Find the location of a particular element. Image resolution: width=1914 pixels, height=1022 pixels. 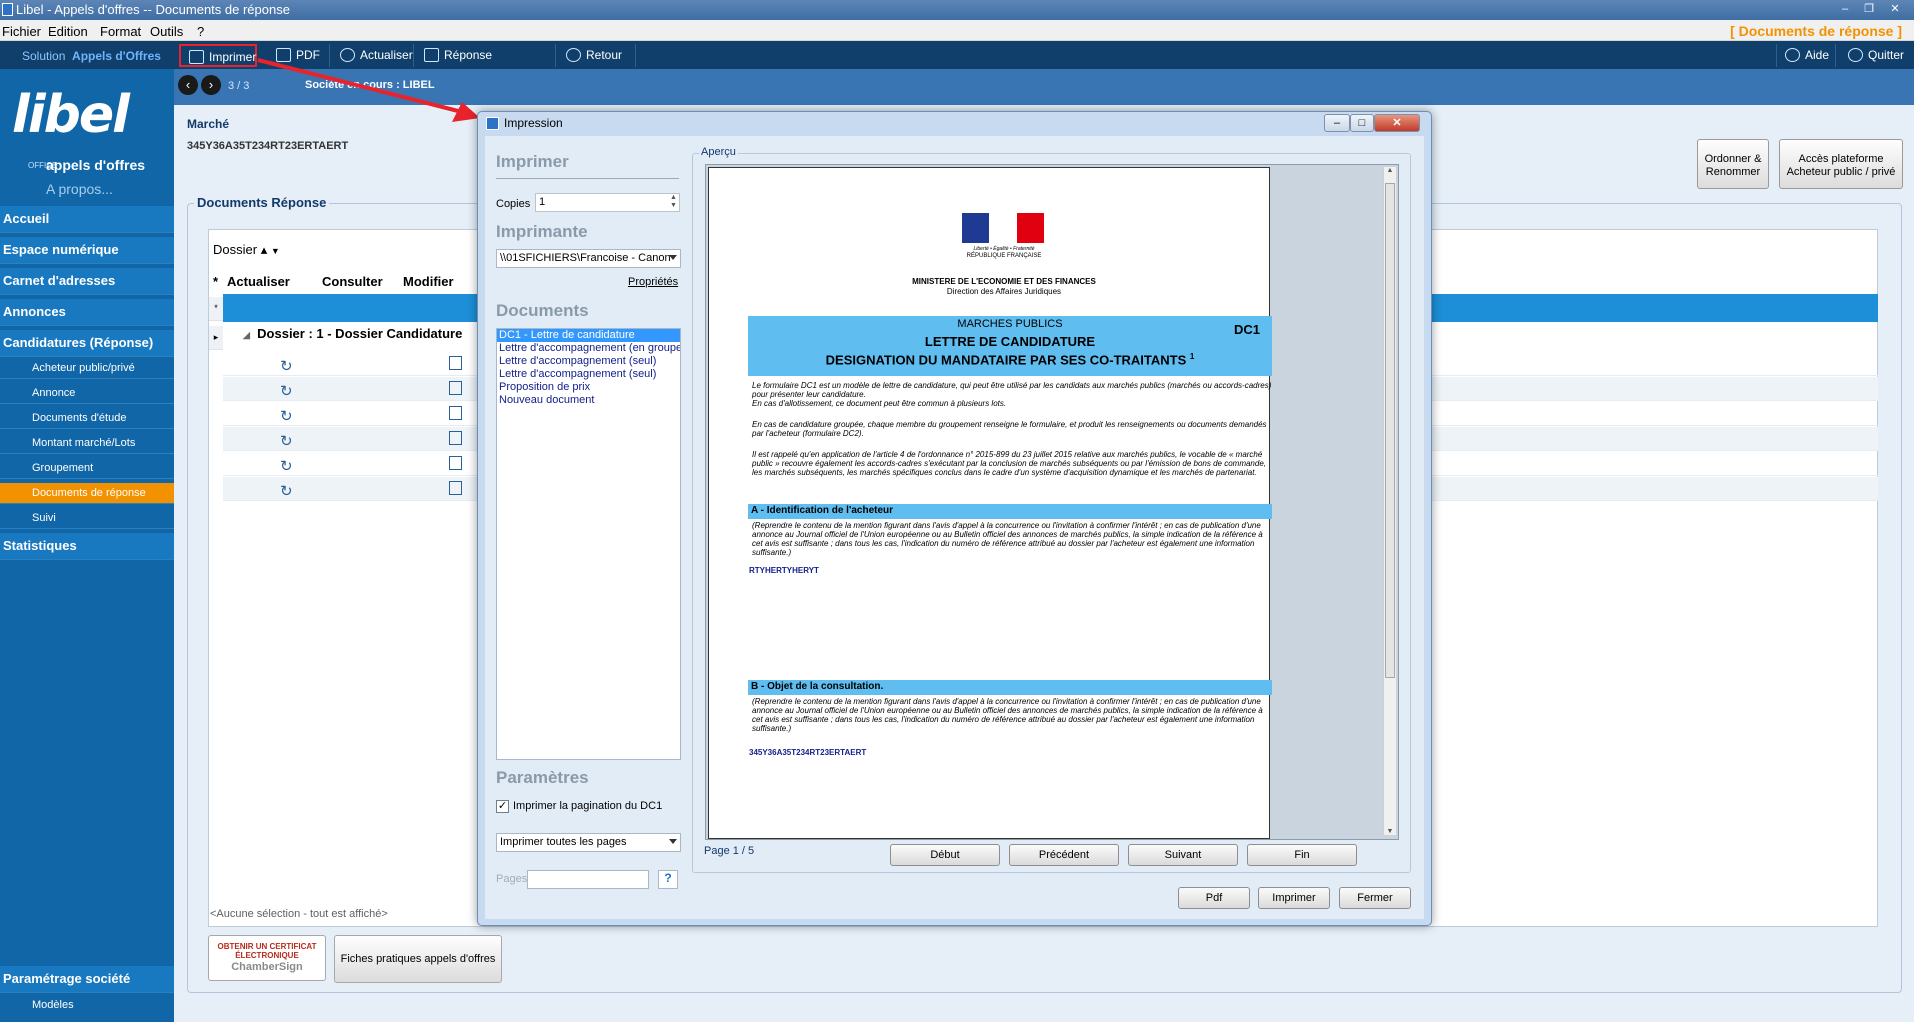

sidebar-item-candidatures: Candidatures (Réponse) is located at coordinates (87, 343).